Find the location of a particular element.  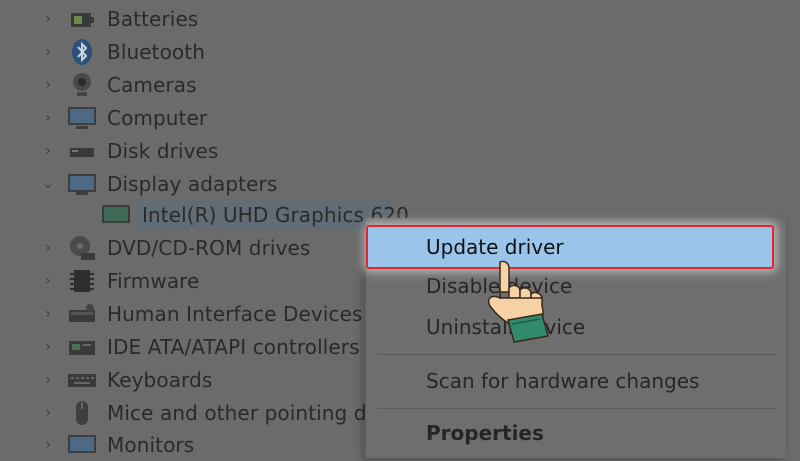

mouse-icon is located at coordinates (82, 413).